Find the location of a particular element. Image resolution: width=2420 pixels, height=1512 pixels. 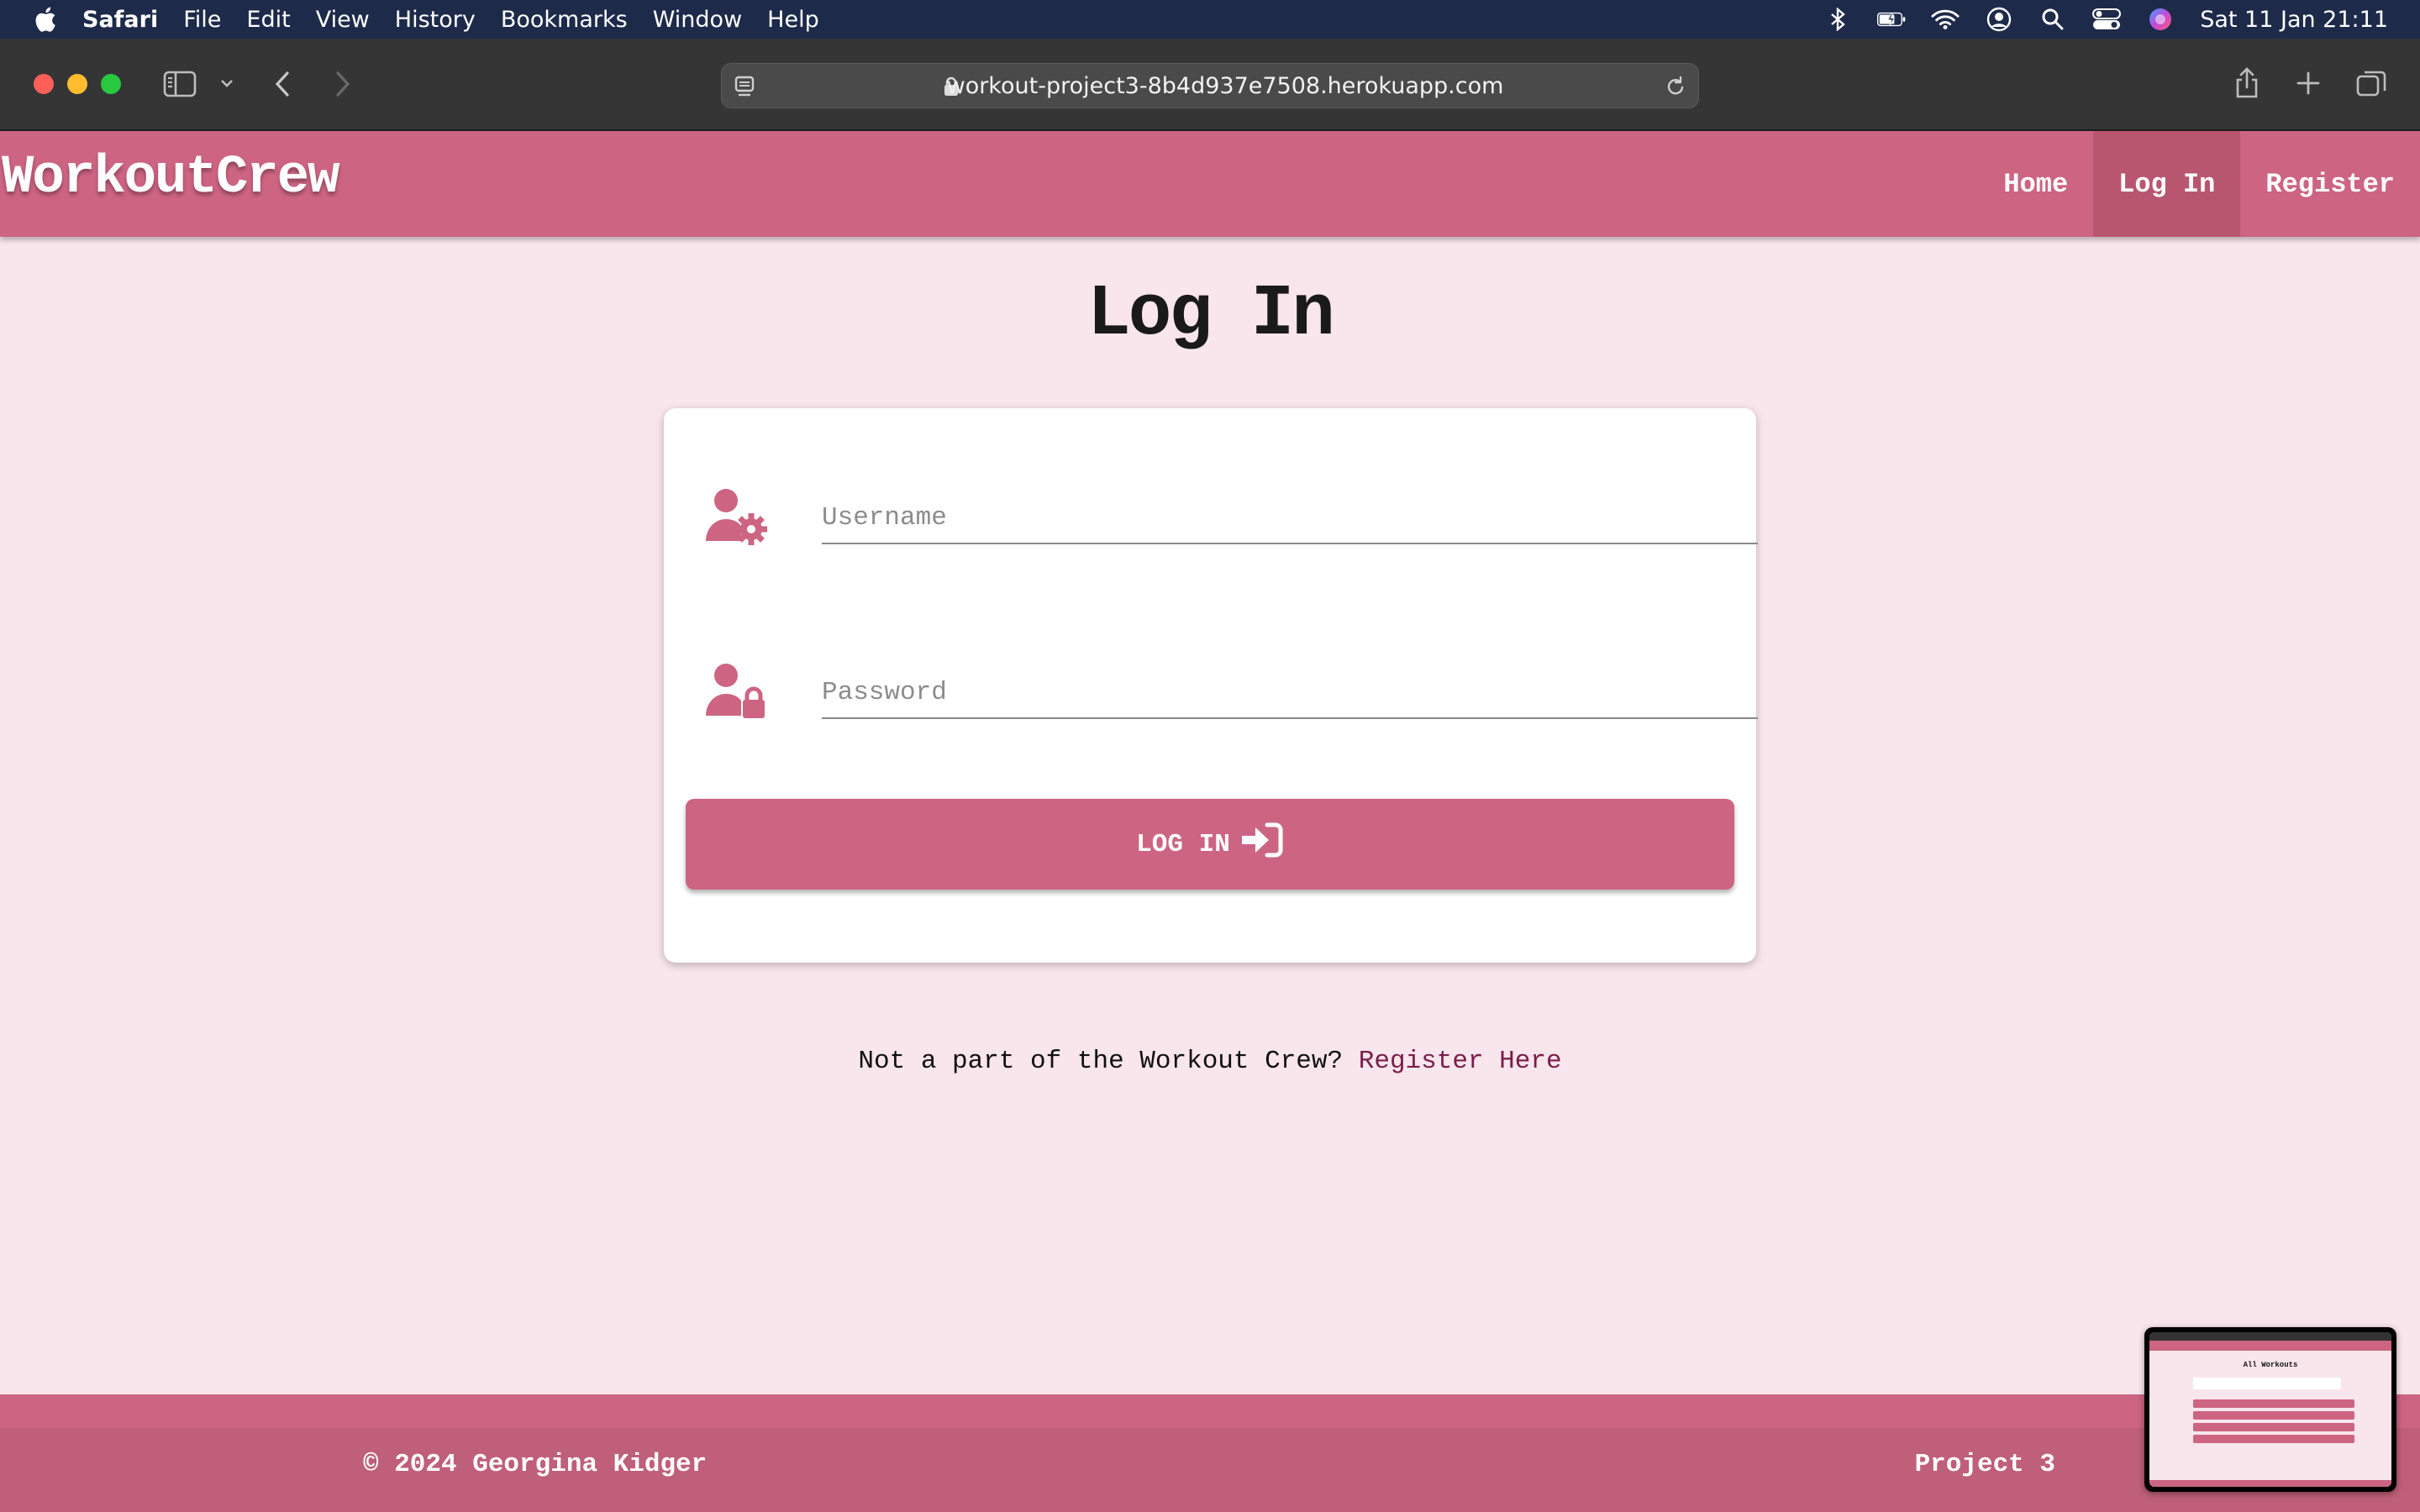

bluetooth-icon is located at coordinates (1838, 19).